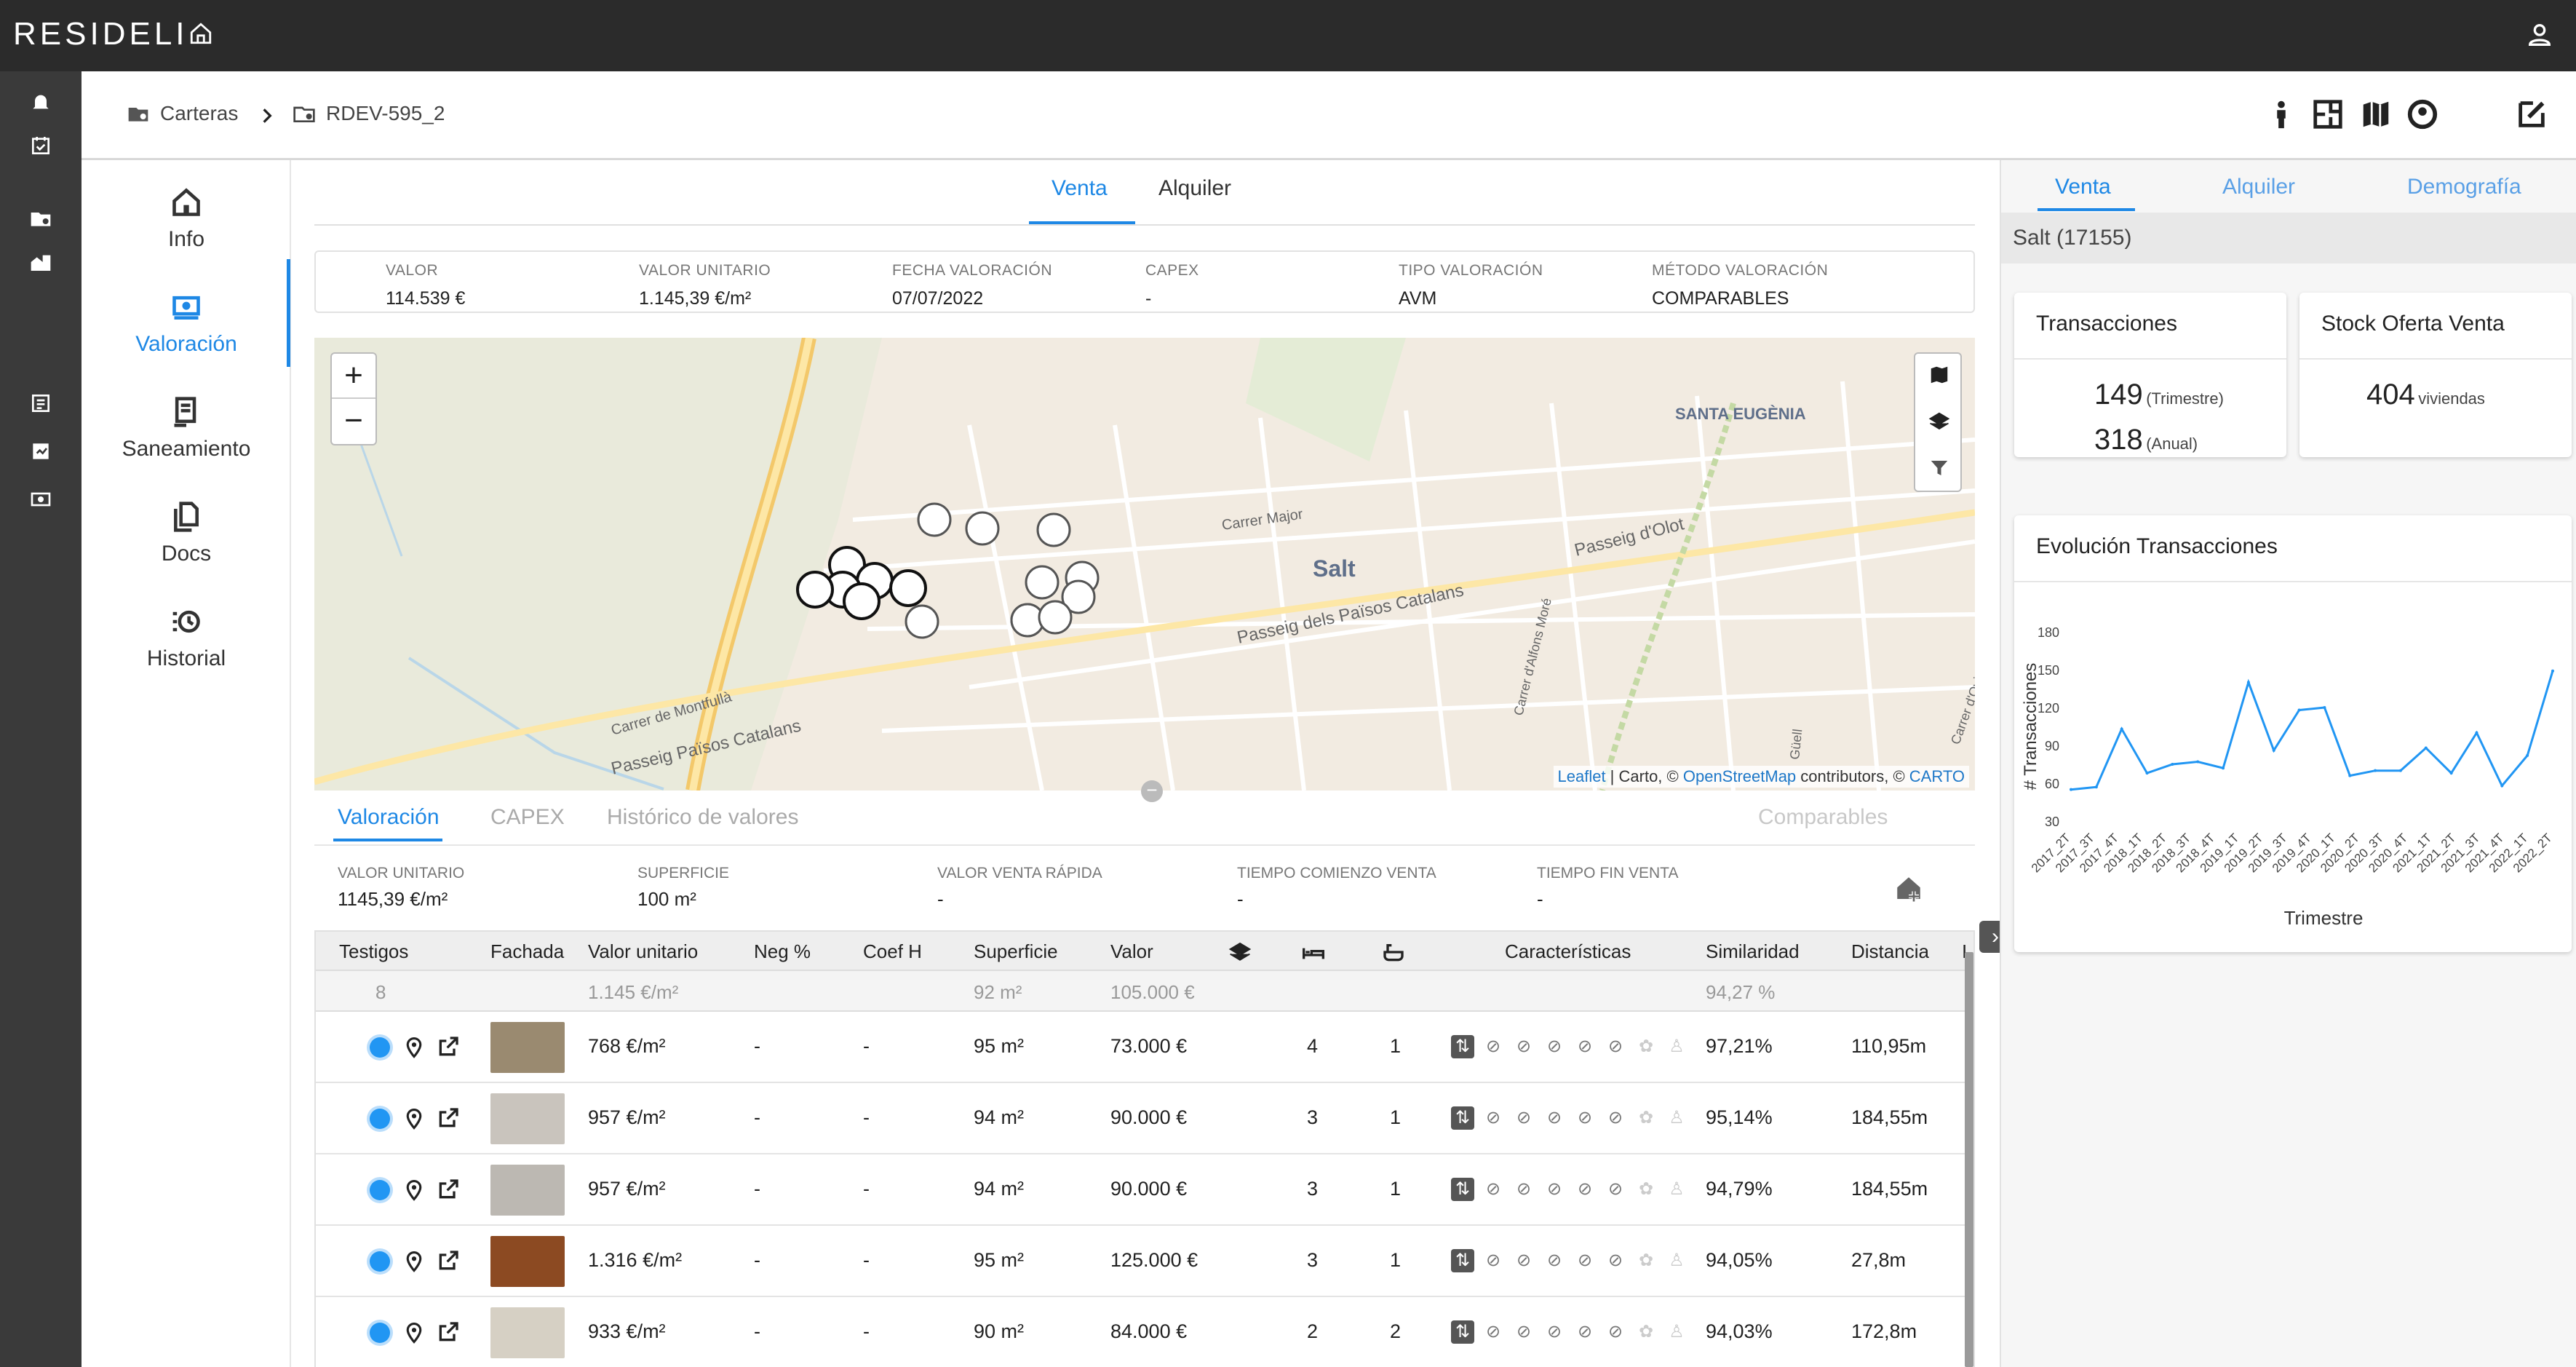 The height and width of the screenshot is (1367, 2576). What do you see at coordinates (527, 817) in the screenshot?
I see `subtab-capex: CAPEX` at bounding box center [527, 817].